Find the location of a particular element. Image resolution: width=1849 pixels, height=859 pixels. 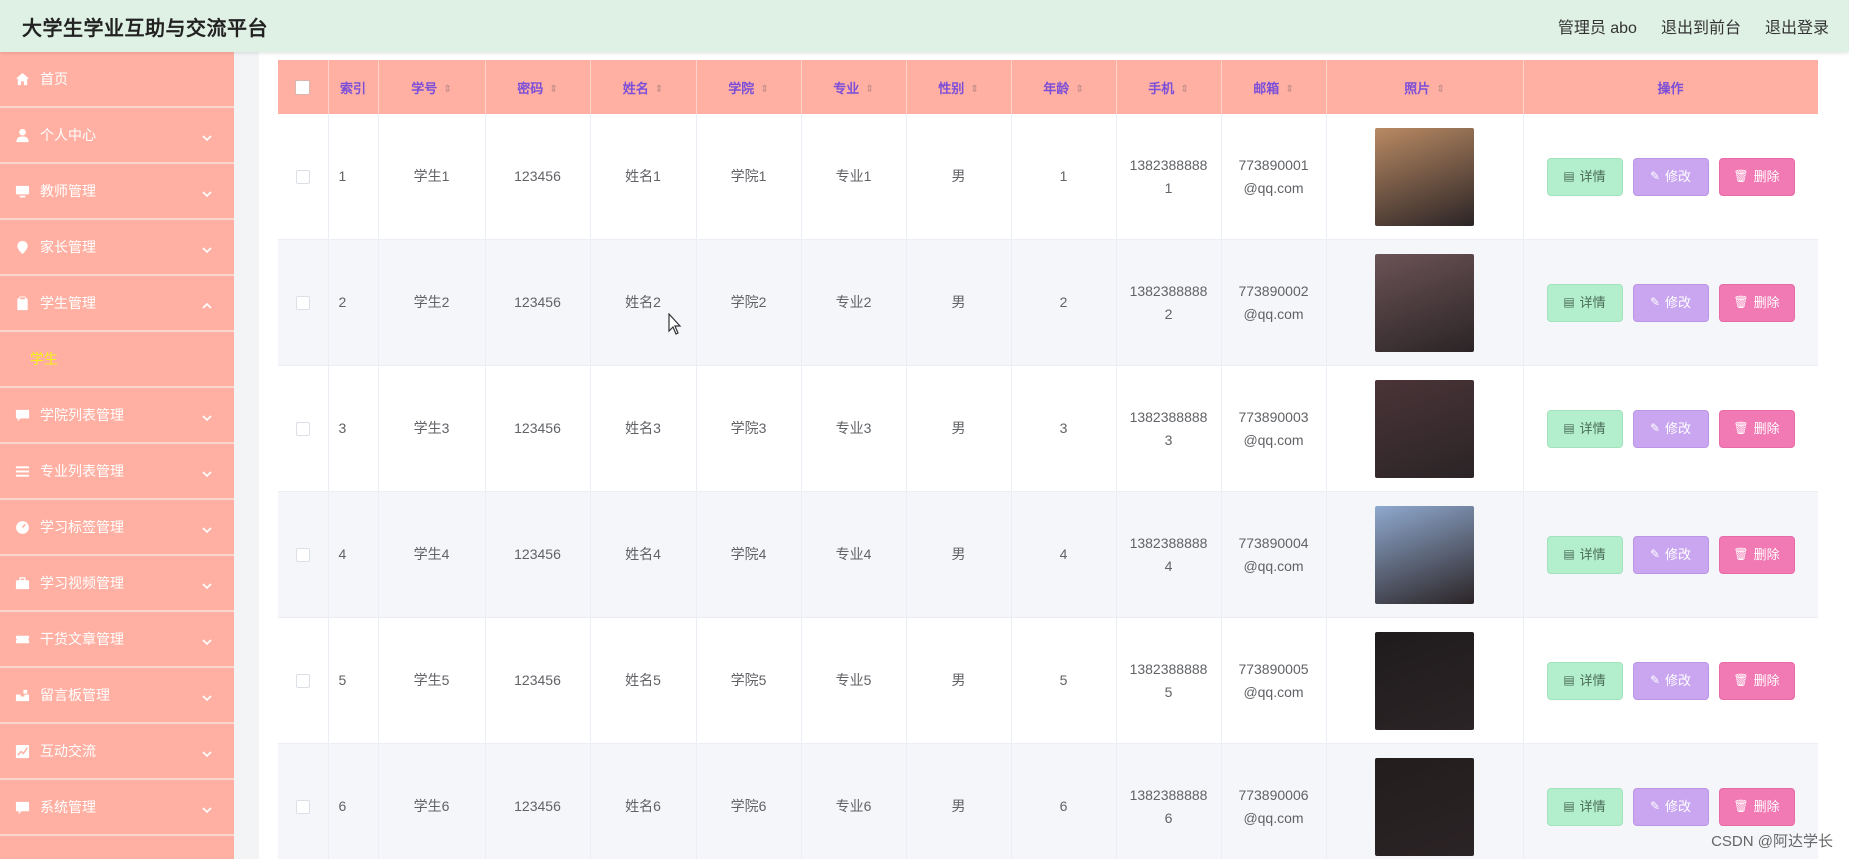

sidebar-item-label: 学生管理 is located at coordinates (68, 303).